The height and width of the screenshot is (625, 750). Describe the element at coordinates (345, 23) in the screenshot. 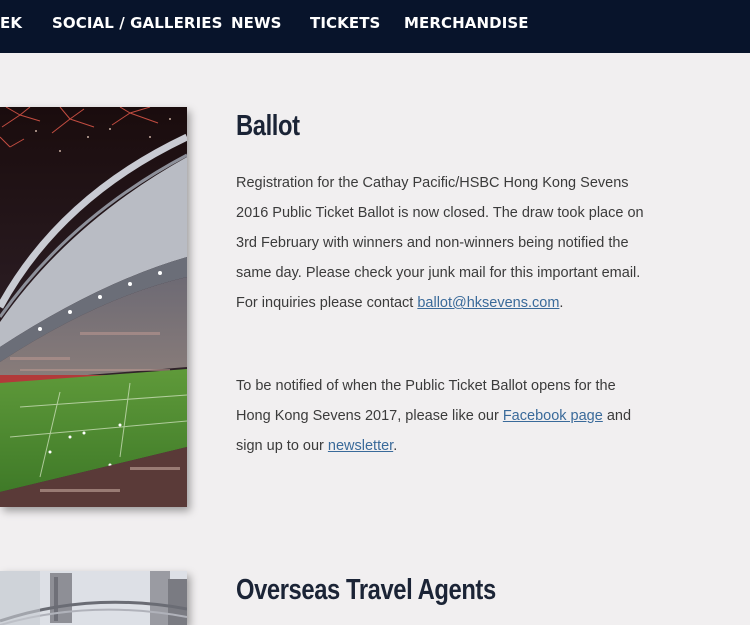

I see `nav-item-tickets: TICKETS` at that location.